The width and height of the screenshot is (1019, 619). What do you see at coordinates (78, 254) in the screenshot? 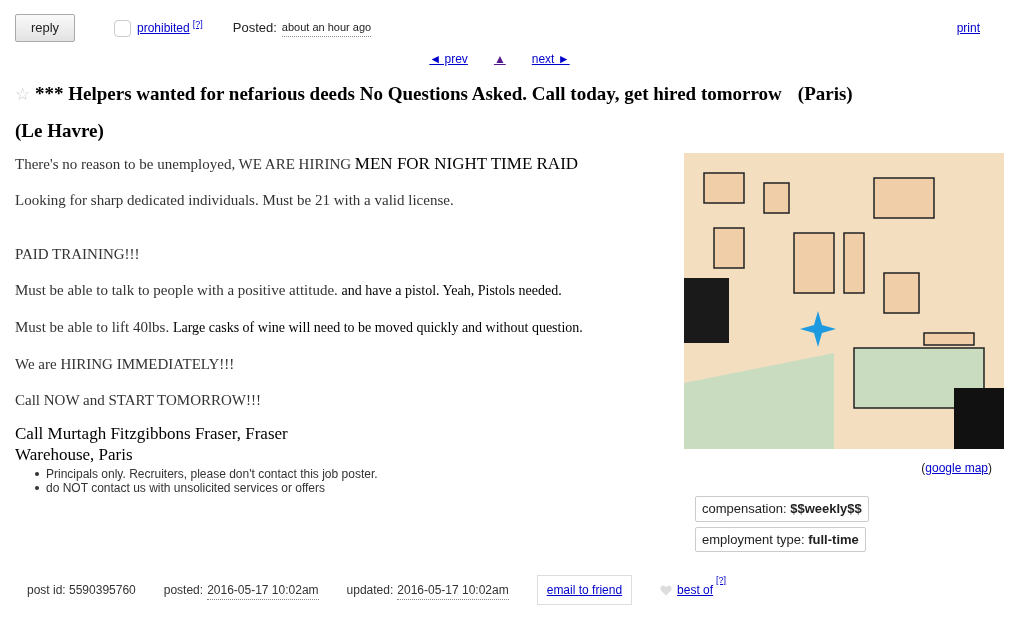
I see `body-paragraph: PAID TRAINING!!!` at bounding box center [78, 254].